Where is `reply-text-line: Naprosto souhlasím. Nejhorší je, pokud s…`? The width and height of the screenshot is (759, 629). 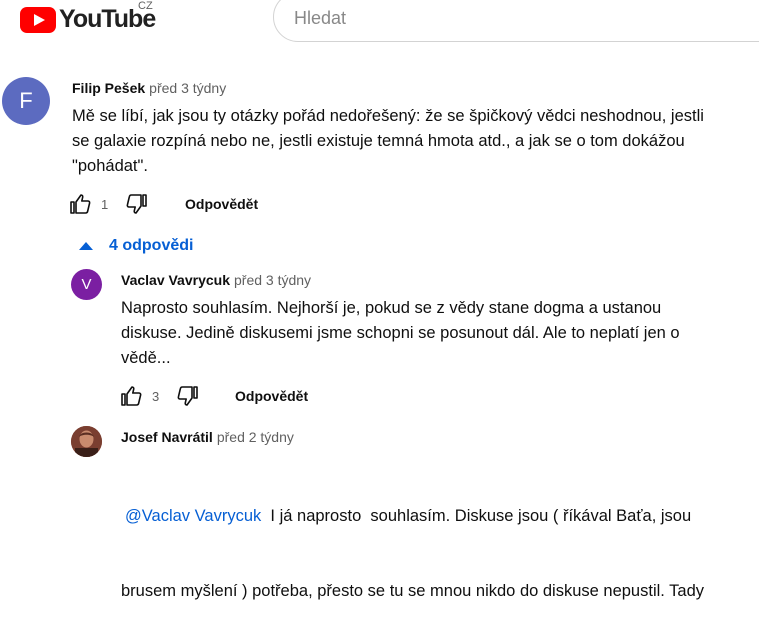 reply-text-line: Naprosto souhlasím. Nejhorší je, pokud s… is located at coordinates (391, 308).